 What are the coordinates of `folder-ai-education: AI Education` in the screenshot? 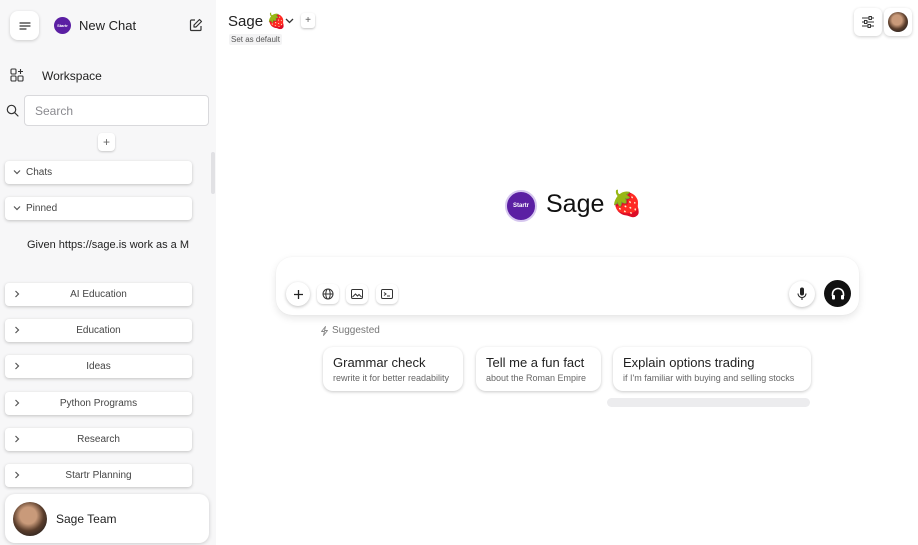 It's located at (98, 294).